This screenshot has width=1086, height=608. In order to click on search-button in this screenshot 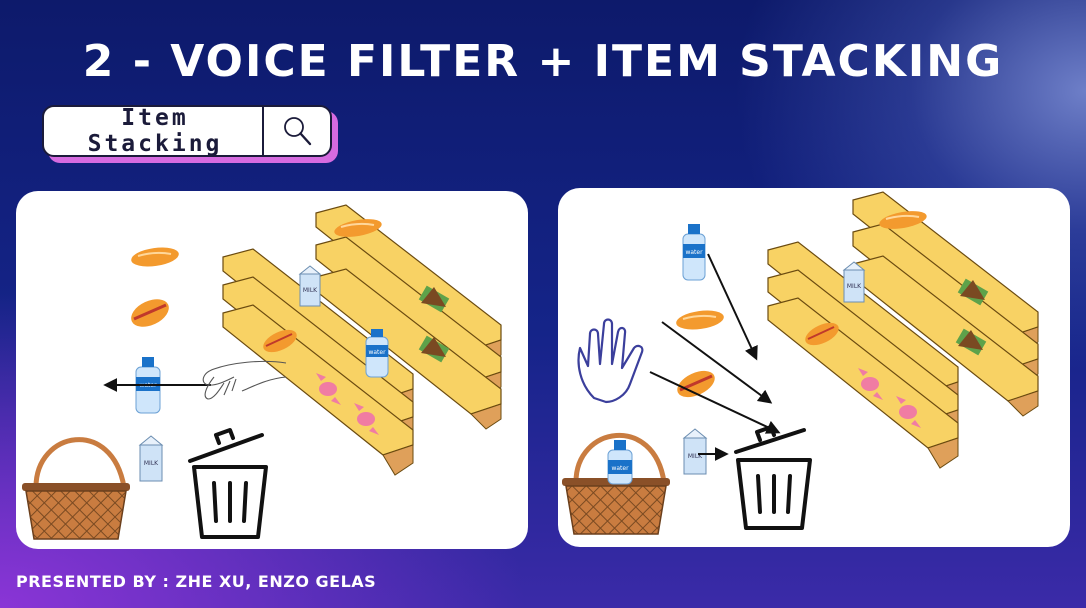, I will do `click(296, 131)`.